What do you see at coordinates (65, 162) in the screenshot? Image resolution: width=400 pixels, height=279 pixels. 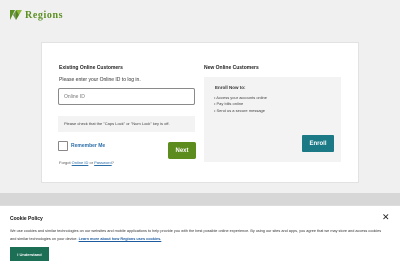 I see `forgot-prefix: Forgot` at bounding box center [65, 162].